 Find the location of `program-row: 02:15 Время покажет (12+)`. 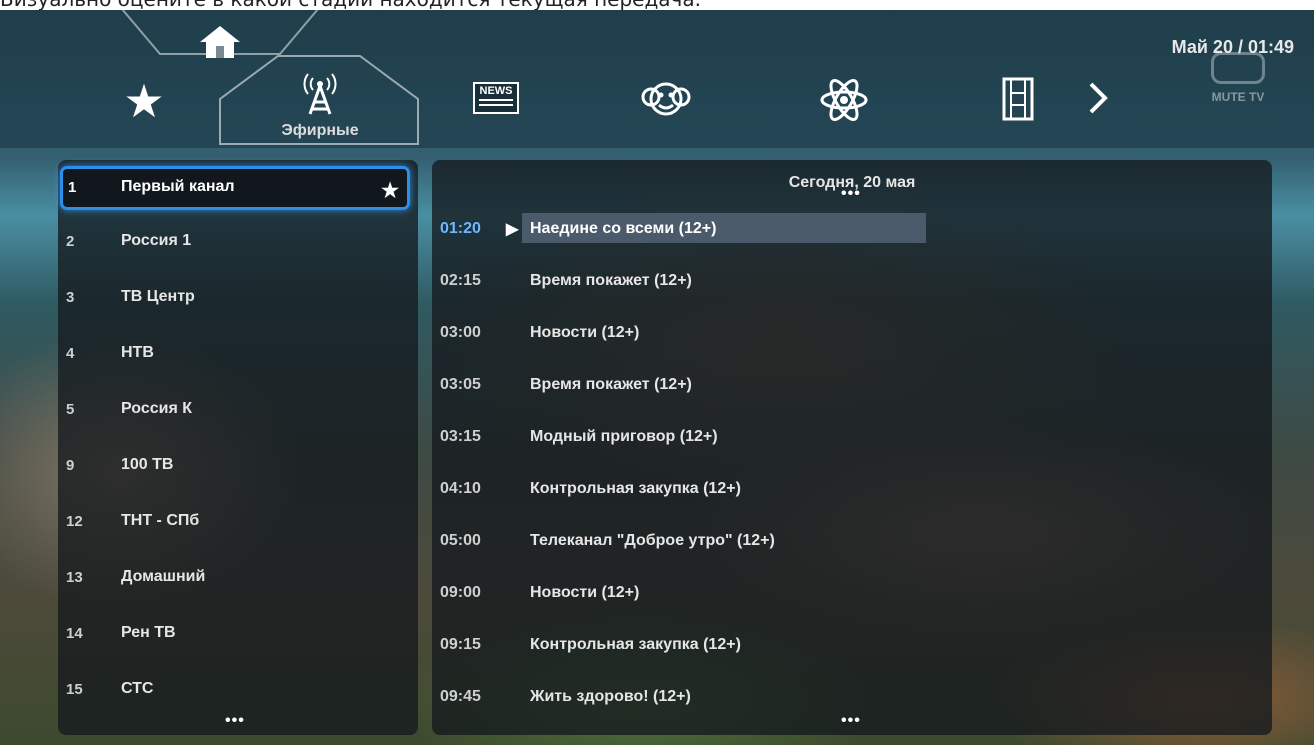

program-row: 02:15 Время покажет (12+) is located at coordinates (852, 280).